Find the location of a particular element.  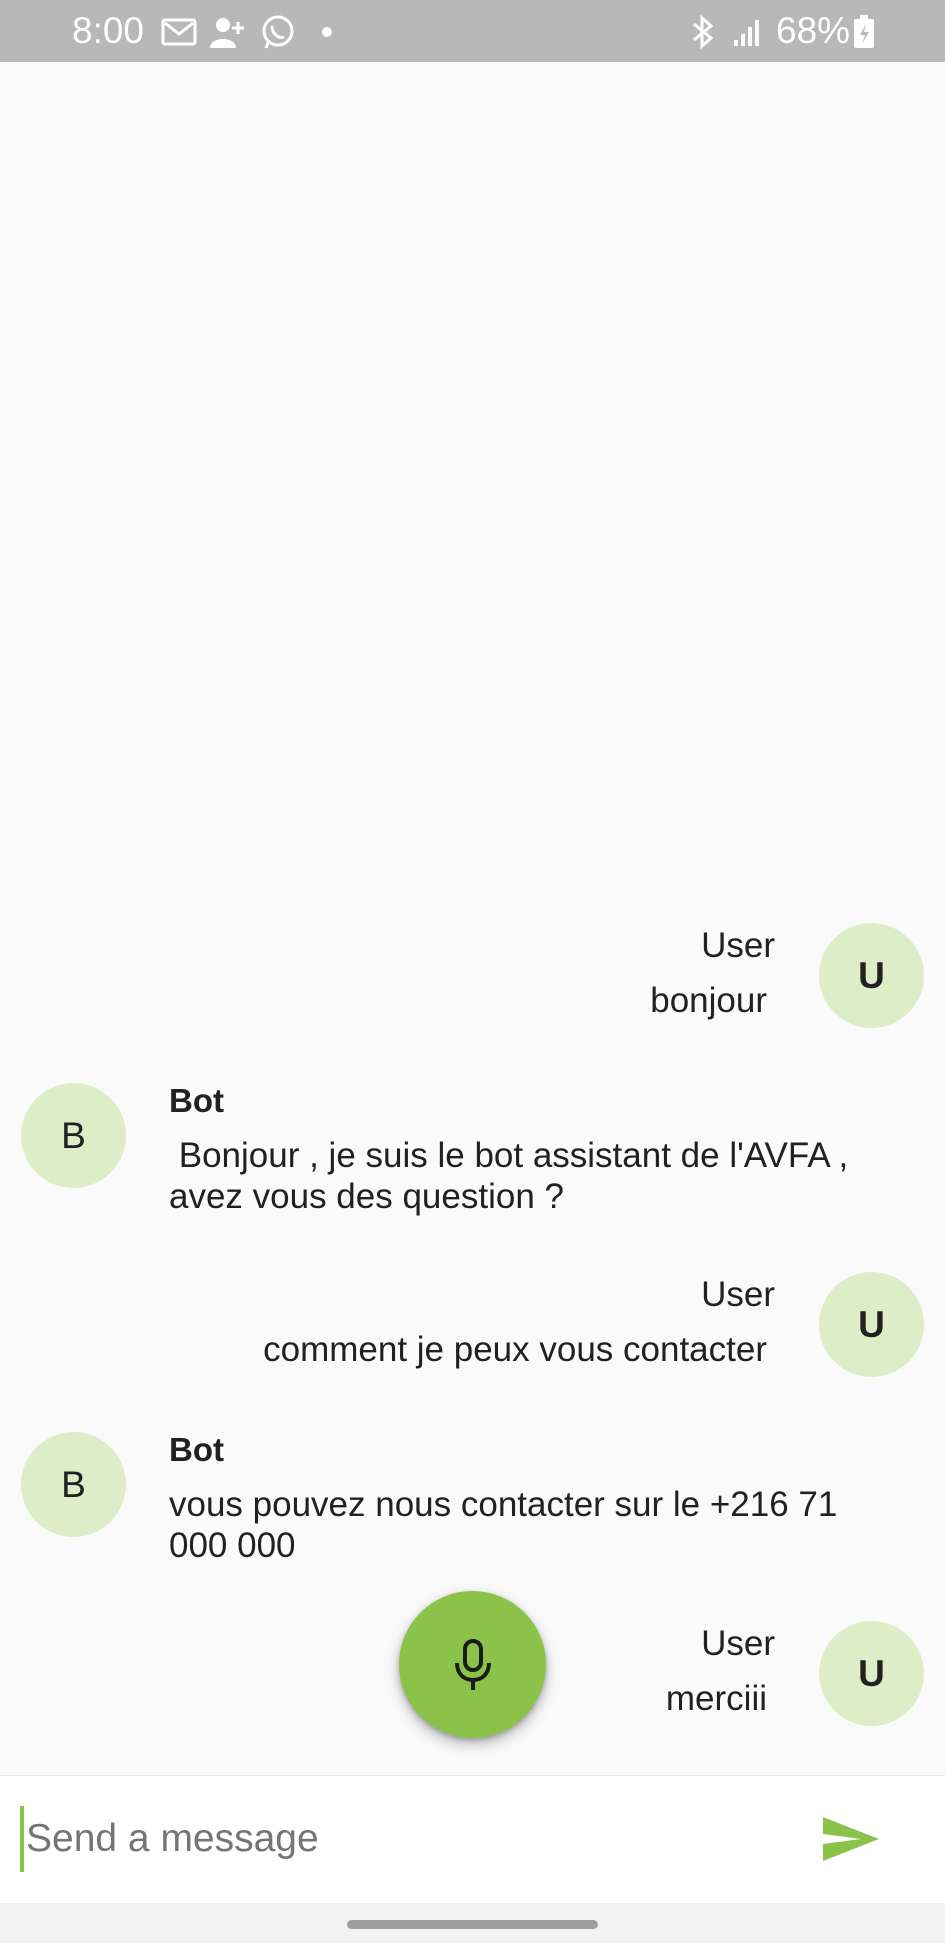

navigation-bar is located at coordinates (472, 1923).